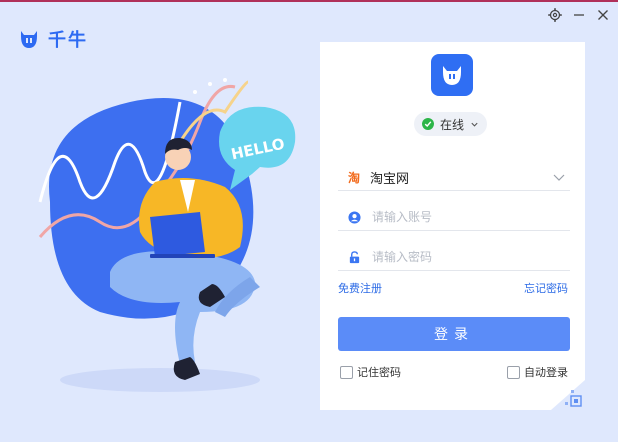 Image resolution: width=618 pixels, height=442 pixels. Describe the element at coordinates (454, 372) in the screenshot. I see `login-options: 记住密码 自动登录` at that location.